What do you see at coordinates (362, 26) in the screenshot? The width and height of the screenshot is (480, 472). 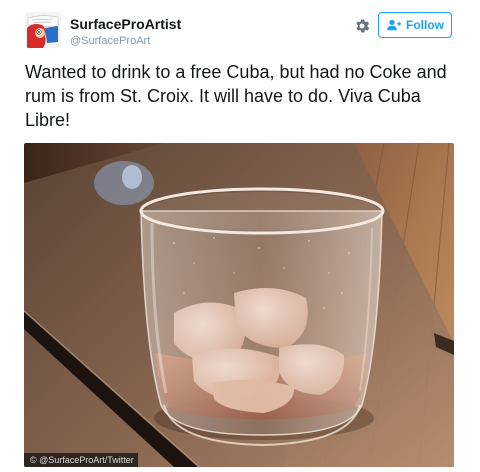 I see `gear-icon` at bounding box center [362, 26].